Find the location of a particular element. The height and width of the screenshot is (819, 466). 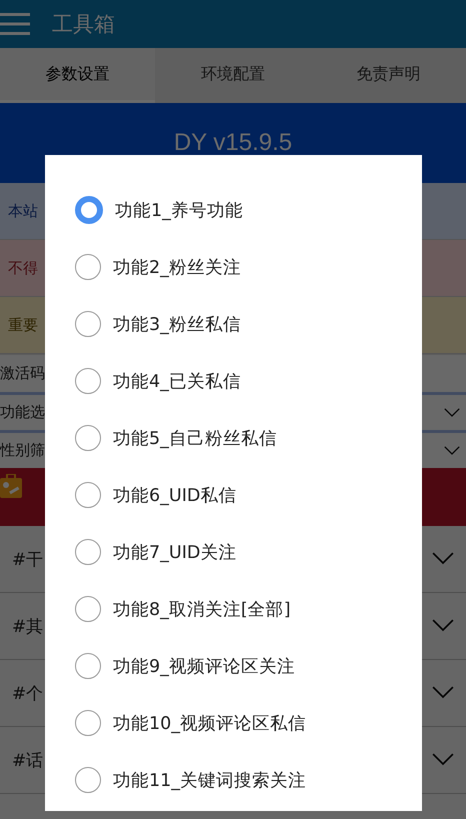

notice-text: 重要 is located at coordinates (23, 325).